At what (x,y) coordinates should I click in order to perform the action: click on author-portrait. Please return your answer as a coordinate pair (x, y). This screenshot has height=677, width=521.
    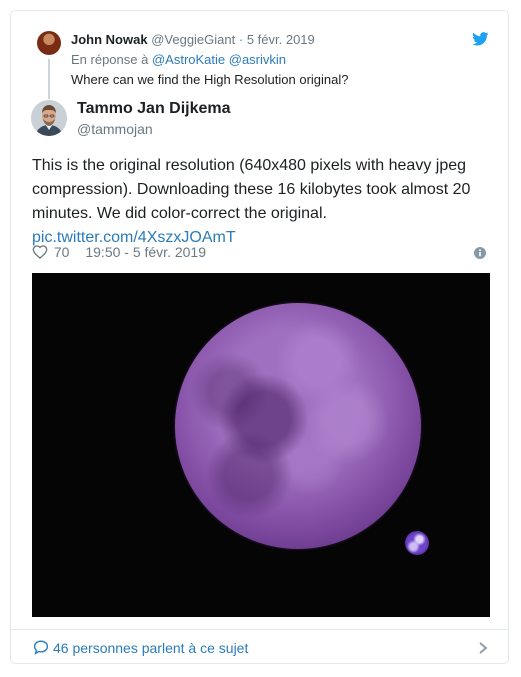
    Looking at the image, I should click on (49, 118).